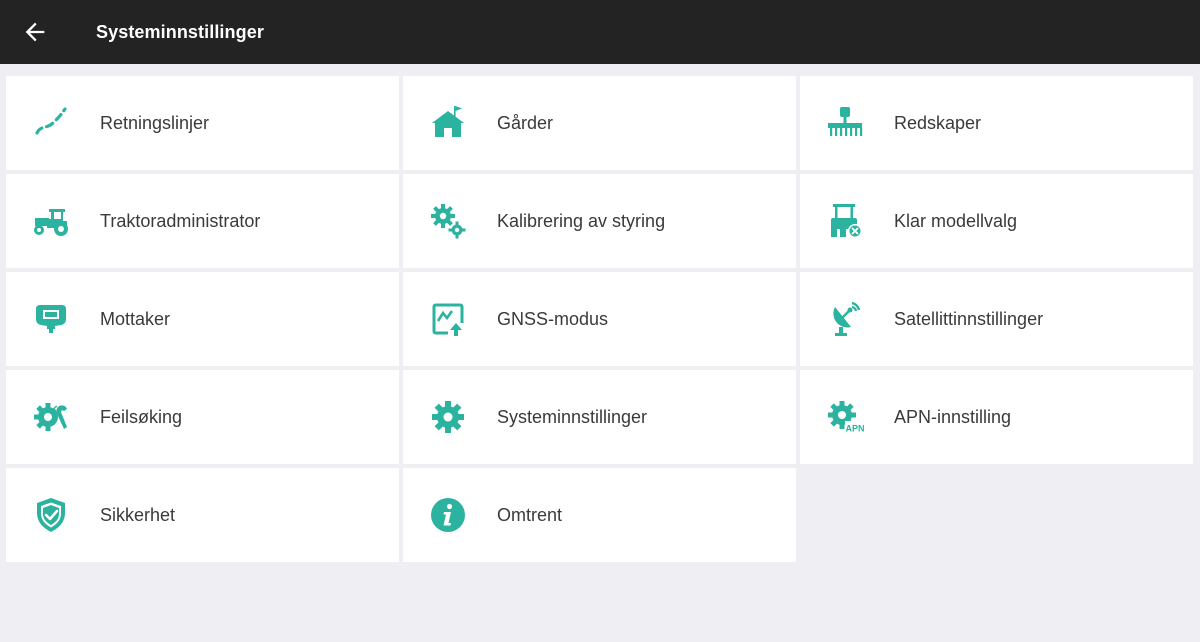 This screenshot has height=642, width=1200. What do you see at coordinates (202, 417) in the screenshot?
I see `menu-item-feilsoking: Feilsøking` at bounding box center [202, 417].